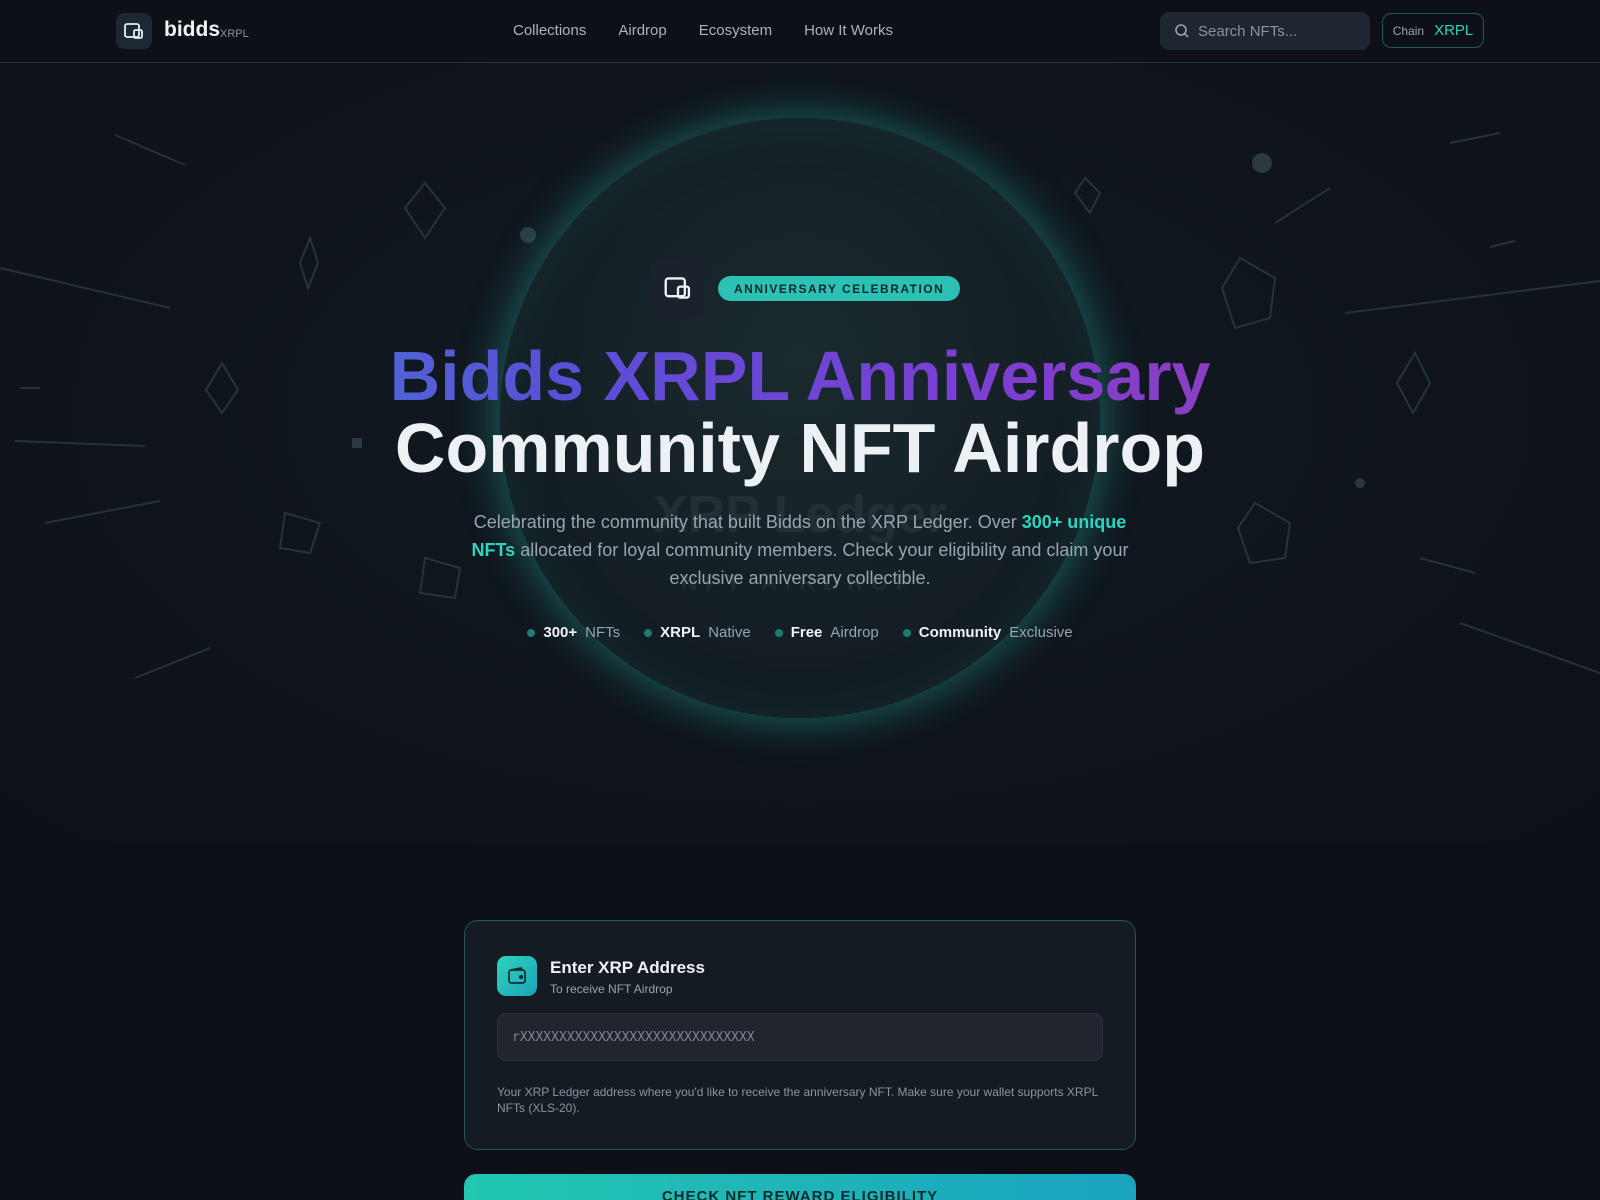  What do you see at coordinates (627, 967) in the screenshot?
I see `card-title: Enter XRP Address` at bounding box center [627, 967].